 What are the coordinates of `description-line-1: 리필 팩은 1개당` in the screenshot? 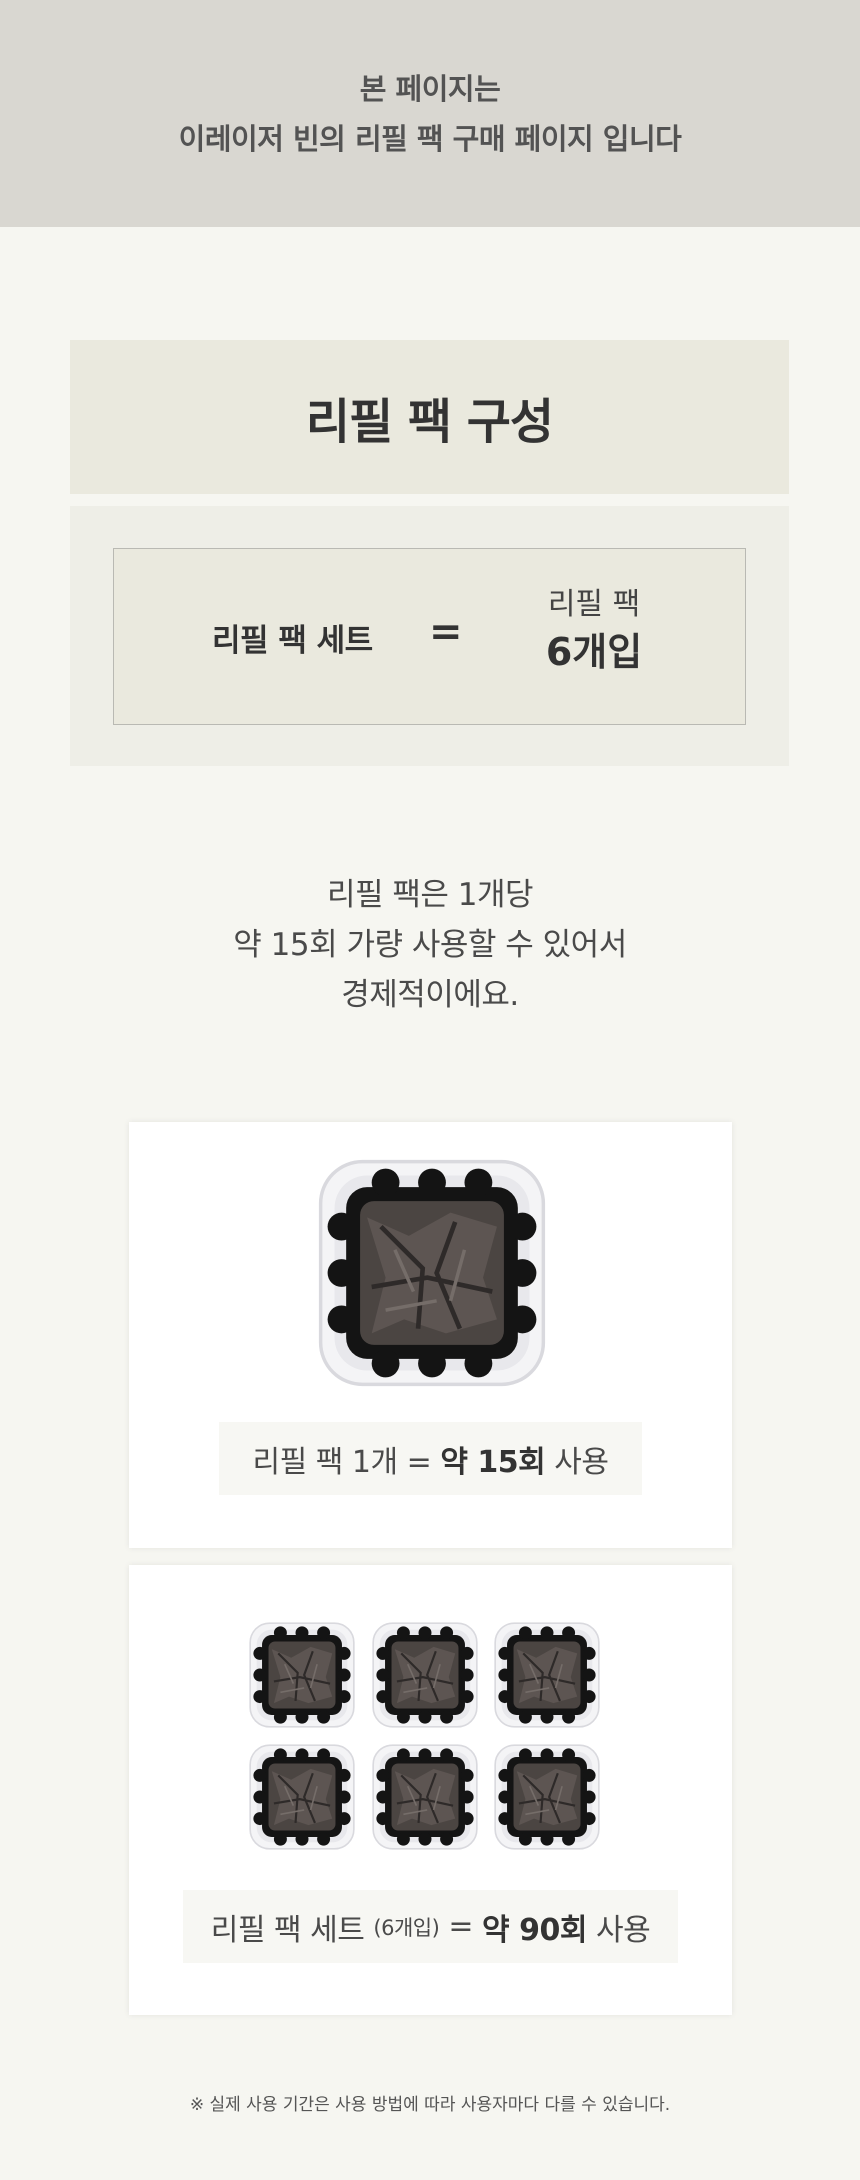 It's located at (430, 895).